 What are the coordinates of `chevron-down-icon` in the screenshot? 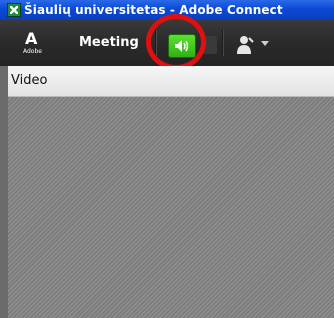 It's located at (265, 43).